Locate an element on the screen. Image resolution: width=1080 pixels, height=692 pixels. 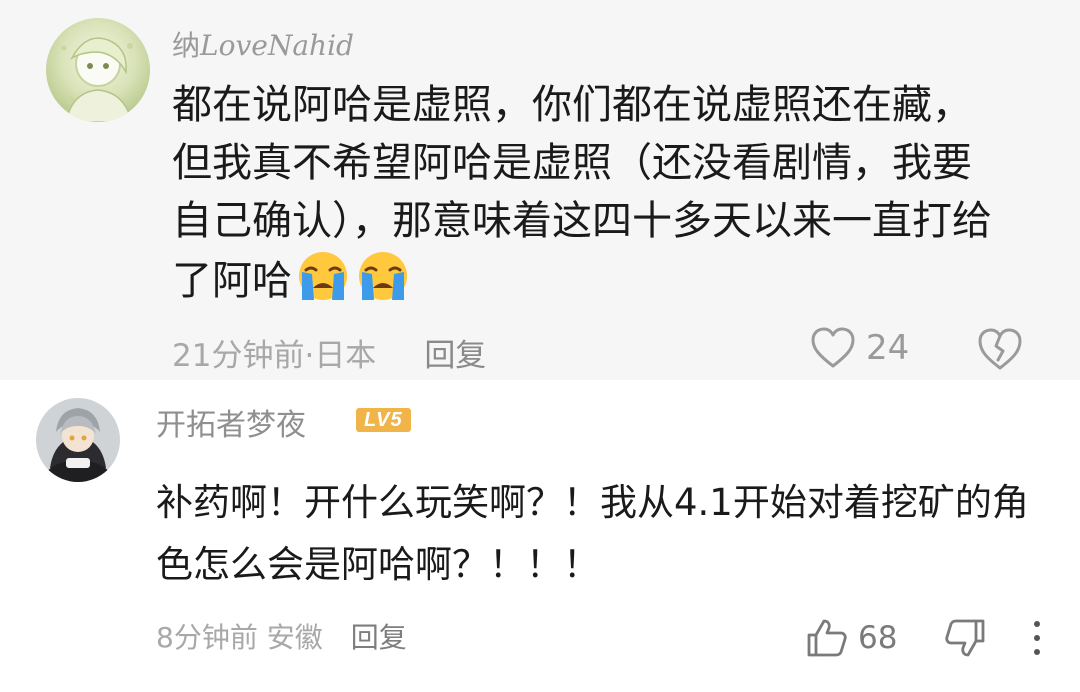
thumbs-down-icon is located at coordinates (965, 638).